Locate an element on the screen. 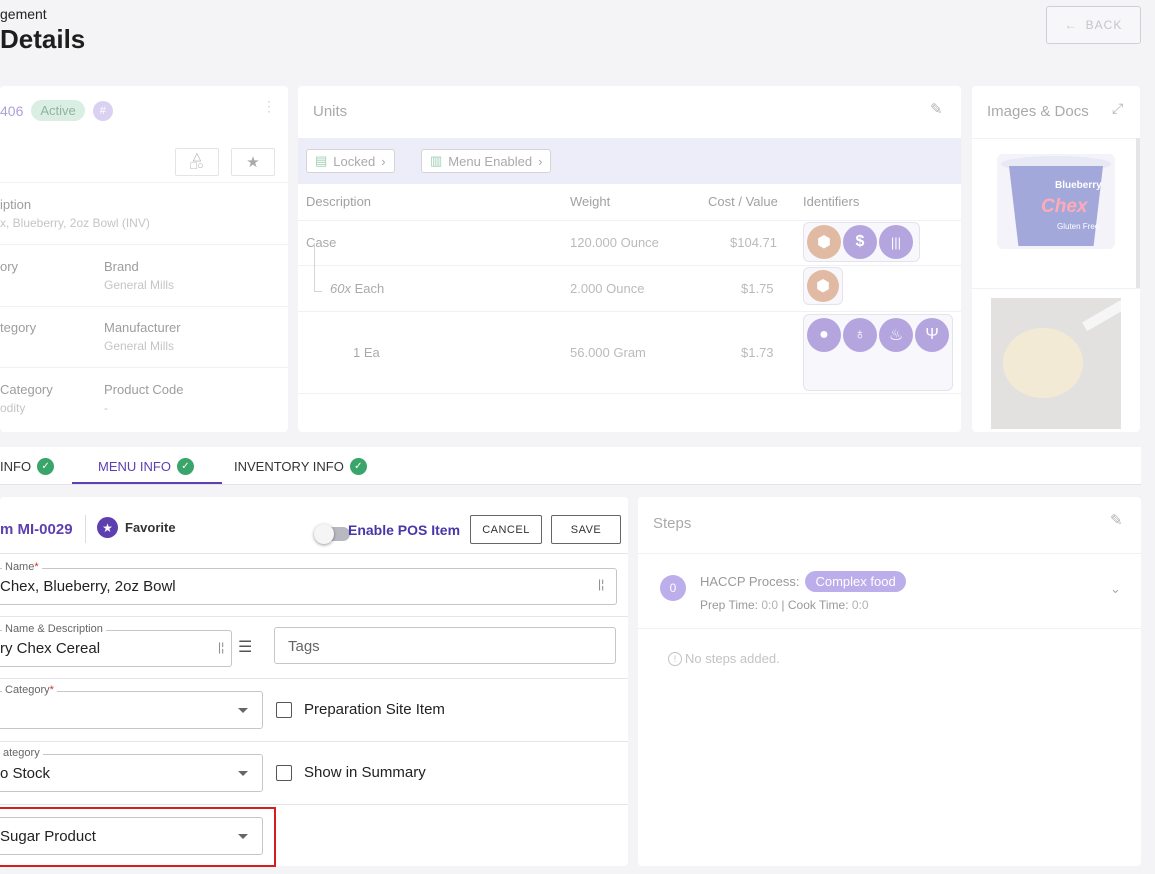  cooking-pot-icon: ♨ is located at coordinates (896, 335).